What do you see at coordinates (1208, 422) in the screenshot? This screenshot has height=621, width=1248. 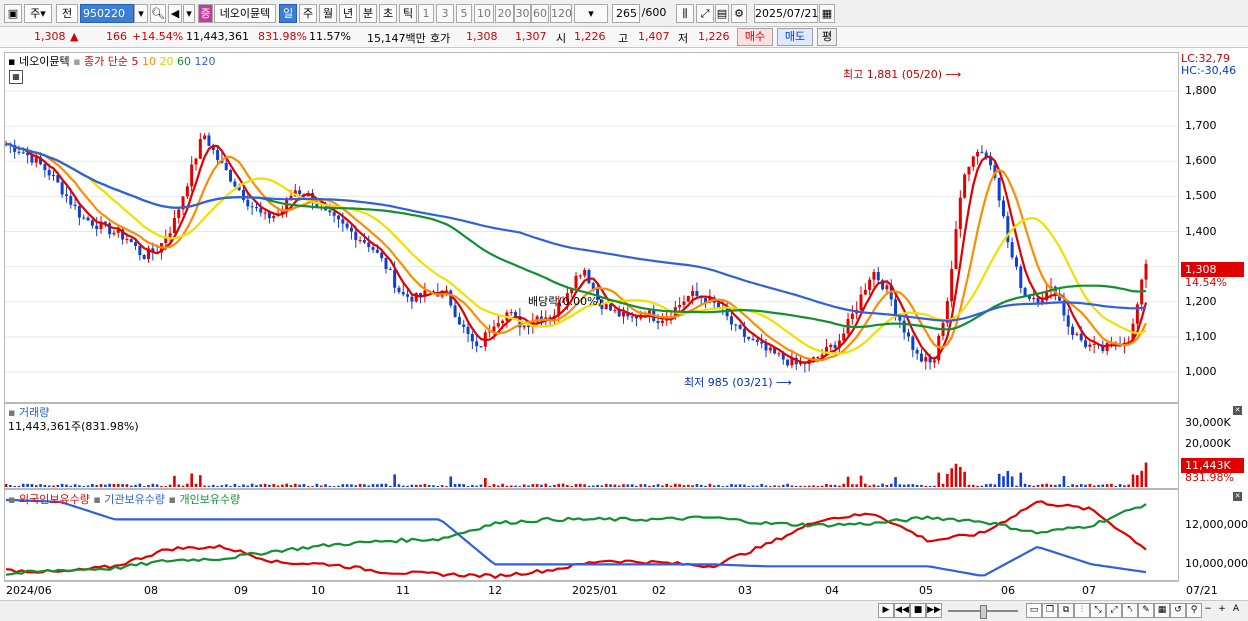 I see `volume-tick-label: 30,000K` at bounding box center [1208, 422].